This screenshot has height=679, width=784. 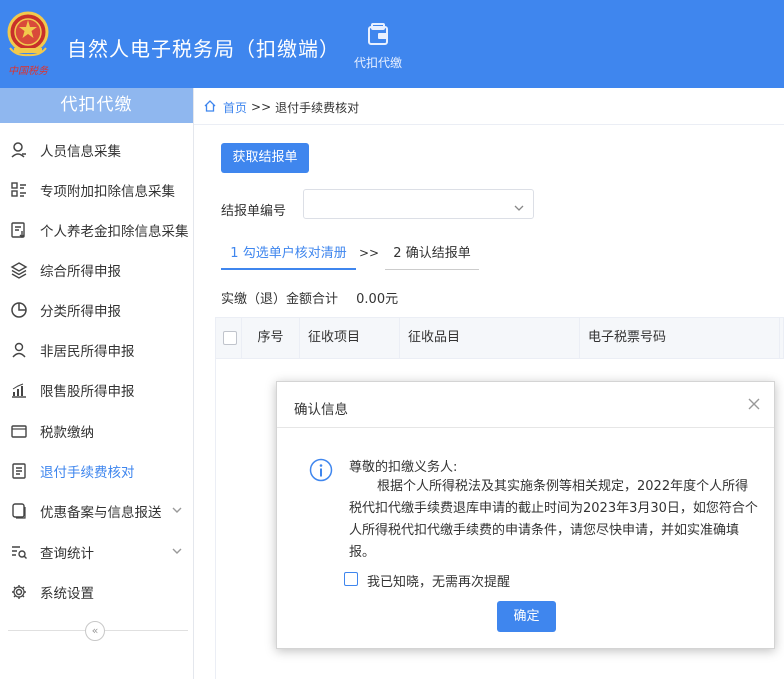 What do you see at coordinates (96, 592) in the screenshot?
I see `sidebar-item-system-settings: 系统设置` at bounding box center [96, 592].